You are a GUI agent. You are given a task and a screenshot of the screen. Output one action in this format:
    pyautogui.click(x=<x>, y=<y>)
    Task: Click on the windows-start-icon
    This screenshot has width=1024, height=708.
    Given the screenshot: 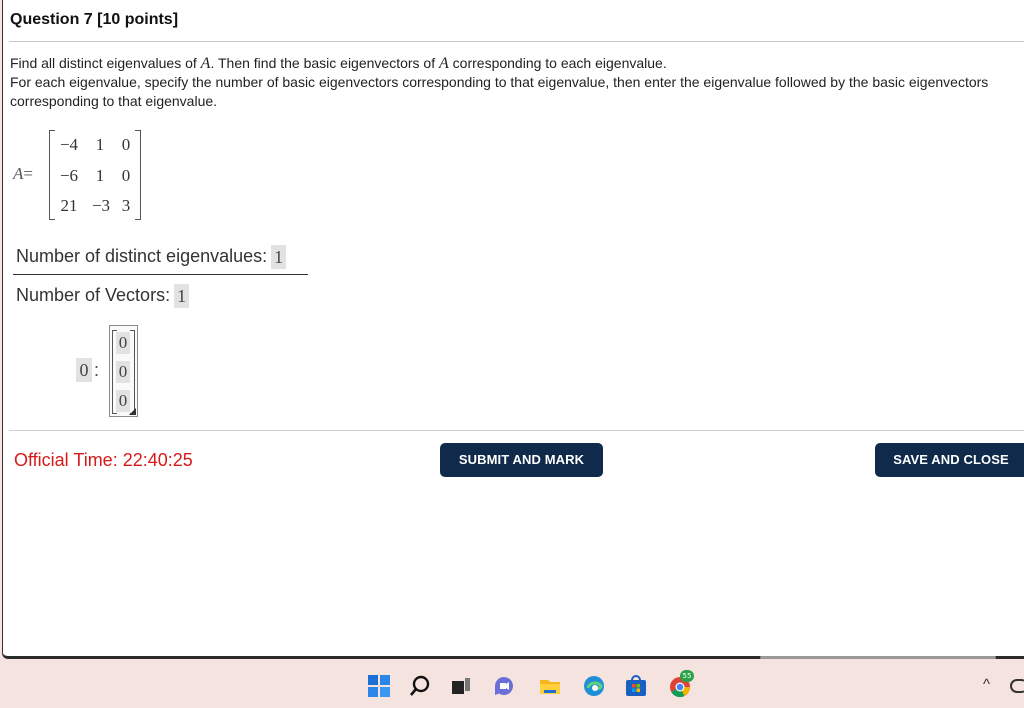 What is the action you would take?
    pyautogui.click(x=379, y=686)
    